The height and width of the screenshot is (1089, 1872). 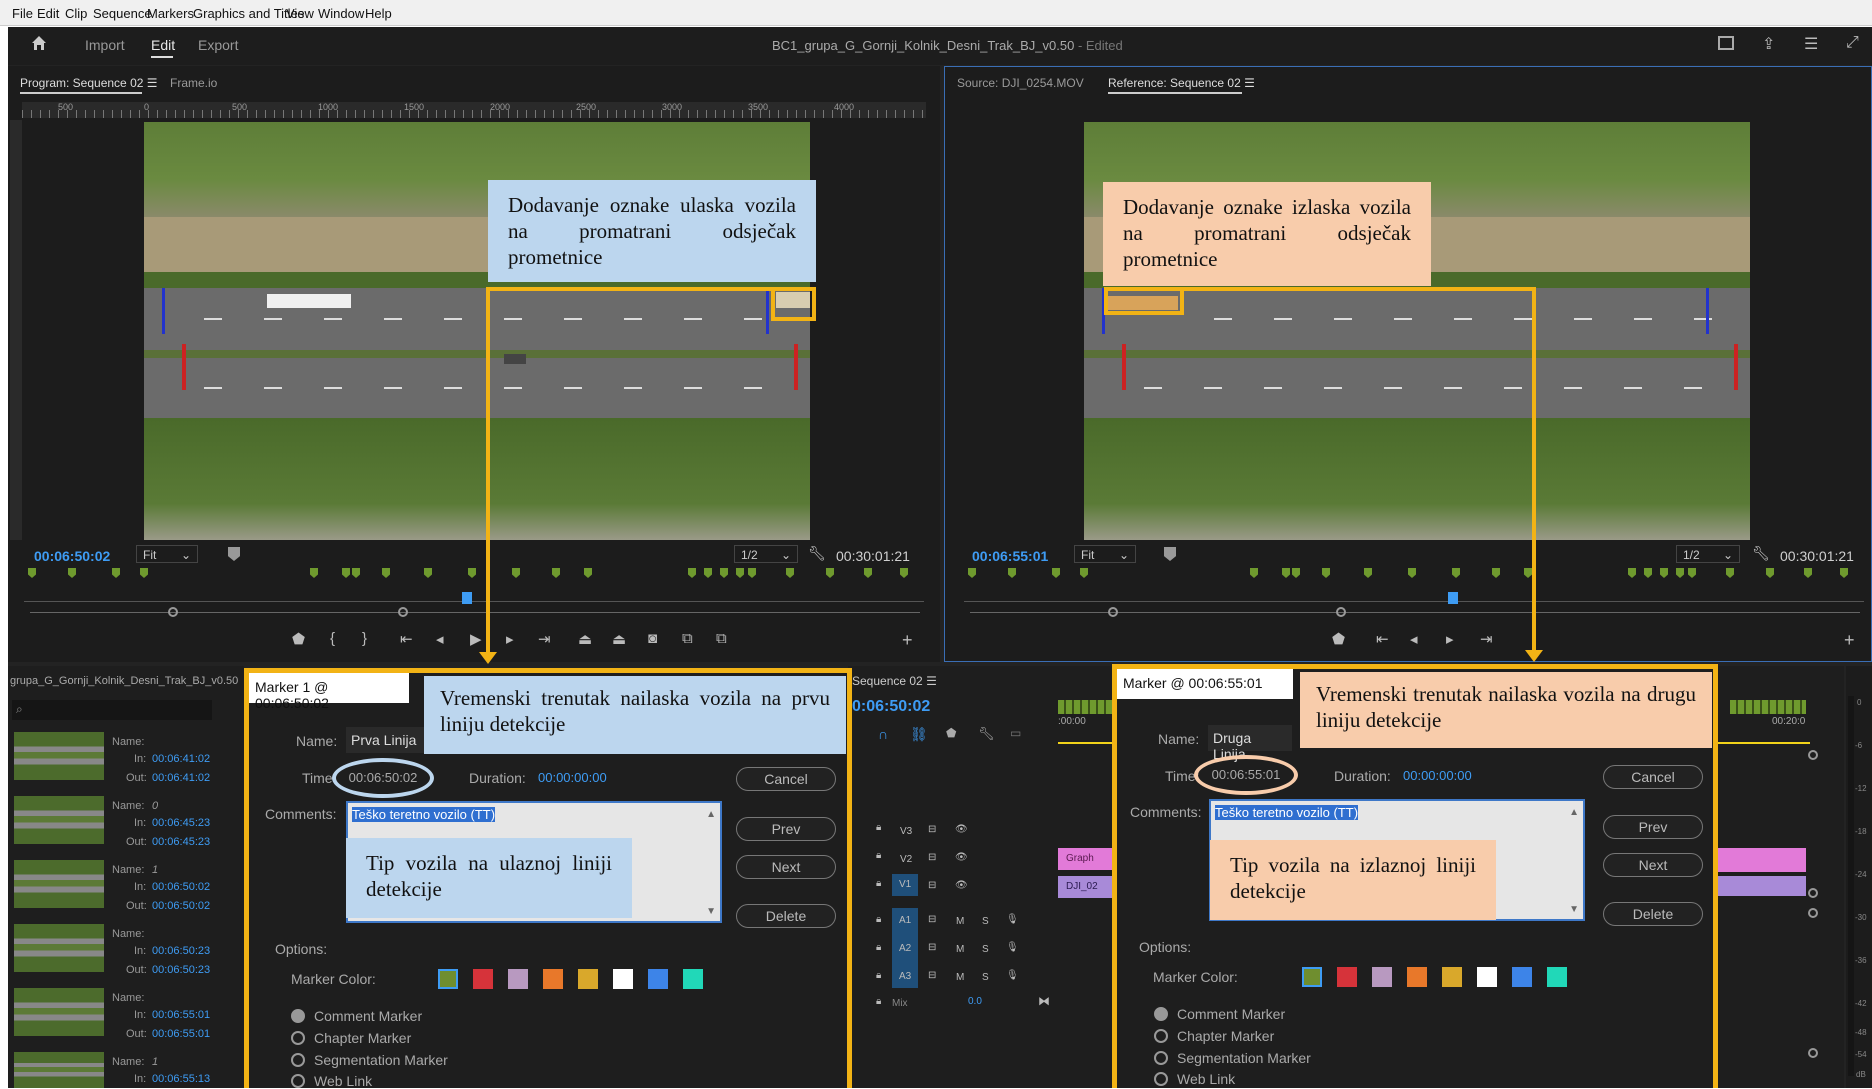 What do you see at coordinates (1020, 83) in the screenshot?
I see `tab-source: Source: DJI_0254.MOV` at bounding box center [1020, 83].